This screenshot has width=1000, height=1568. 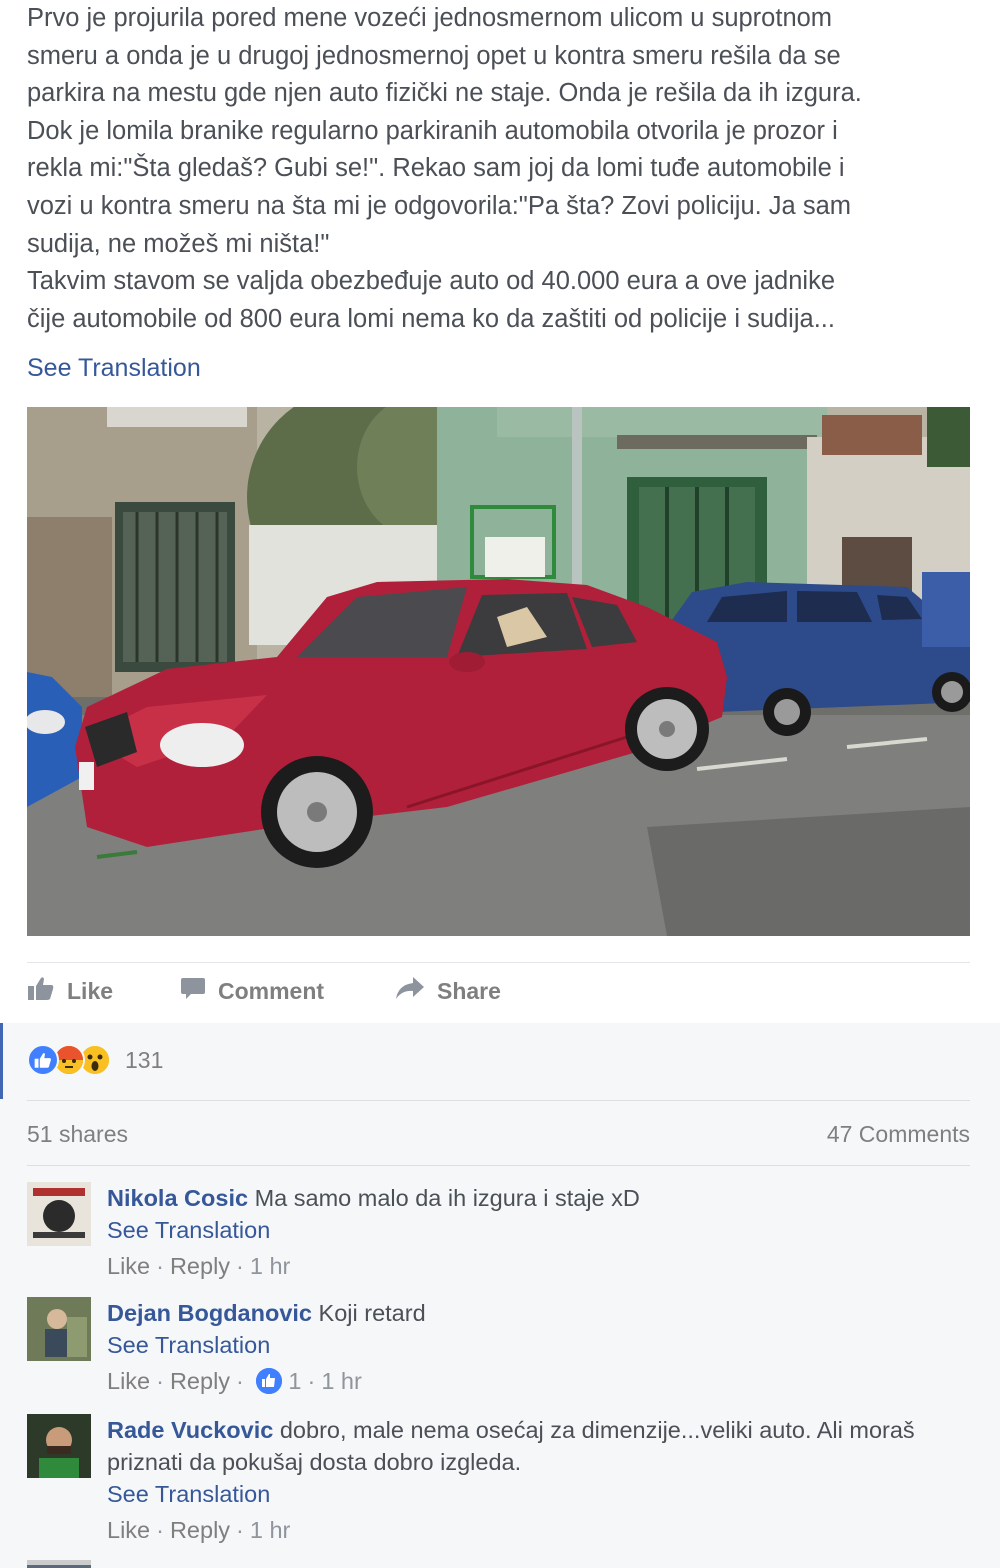 What do you see at coordinates (1, 1061) in the screenshot?
I see `focus-accent-bar` at bounding box center [1, 1061].